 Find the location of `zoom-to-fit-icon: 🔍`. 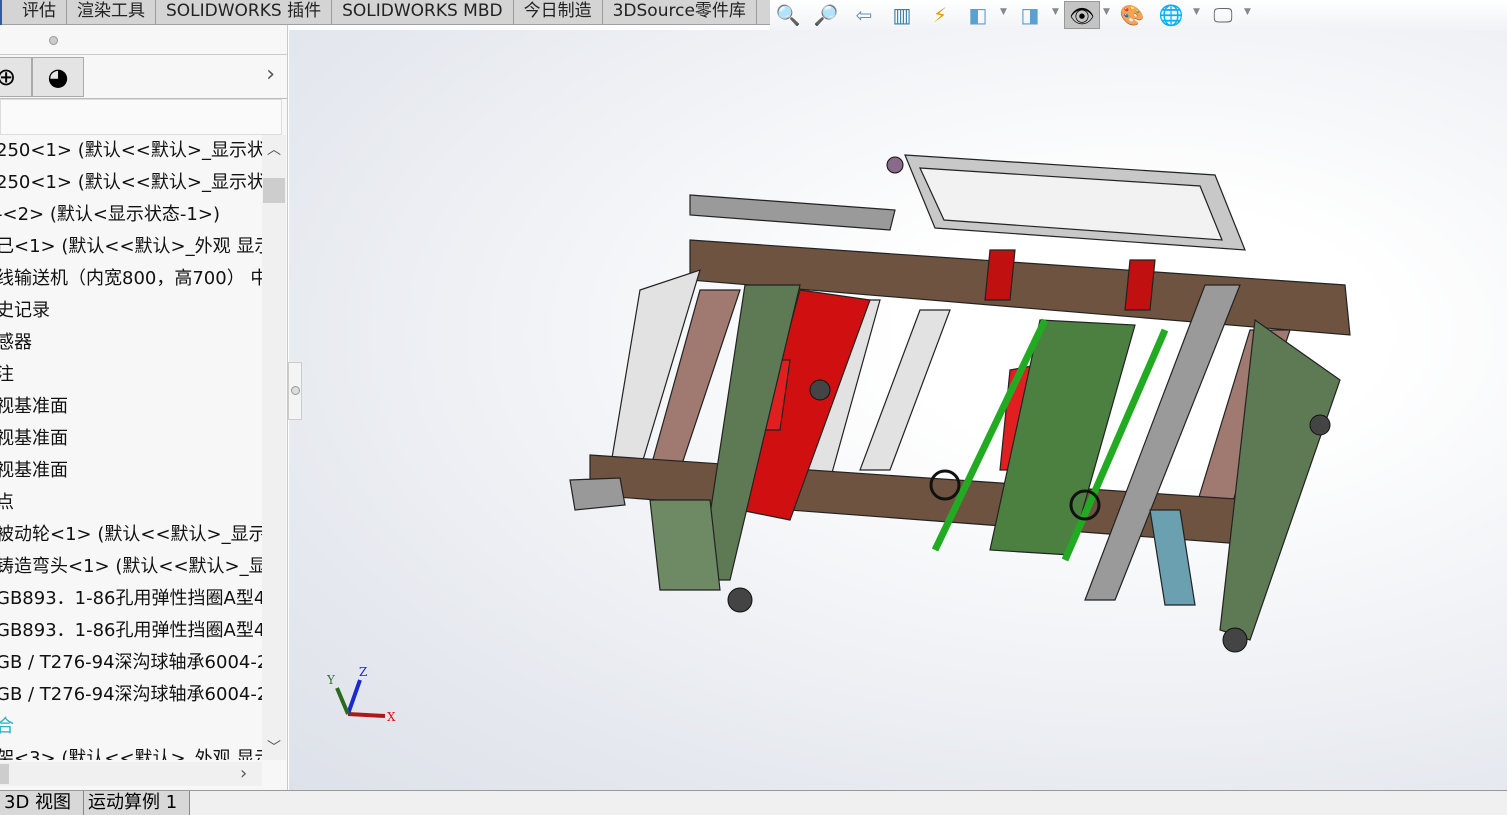

zoom-to-fit-icon: 🔍 is located at coordinates (788, 15).